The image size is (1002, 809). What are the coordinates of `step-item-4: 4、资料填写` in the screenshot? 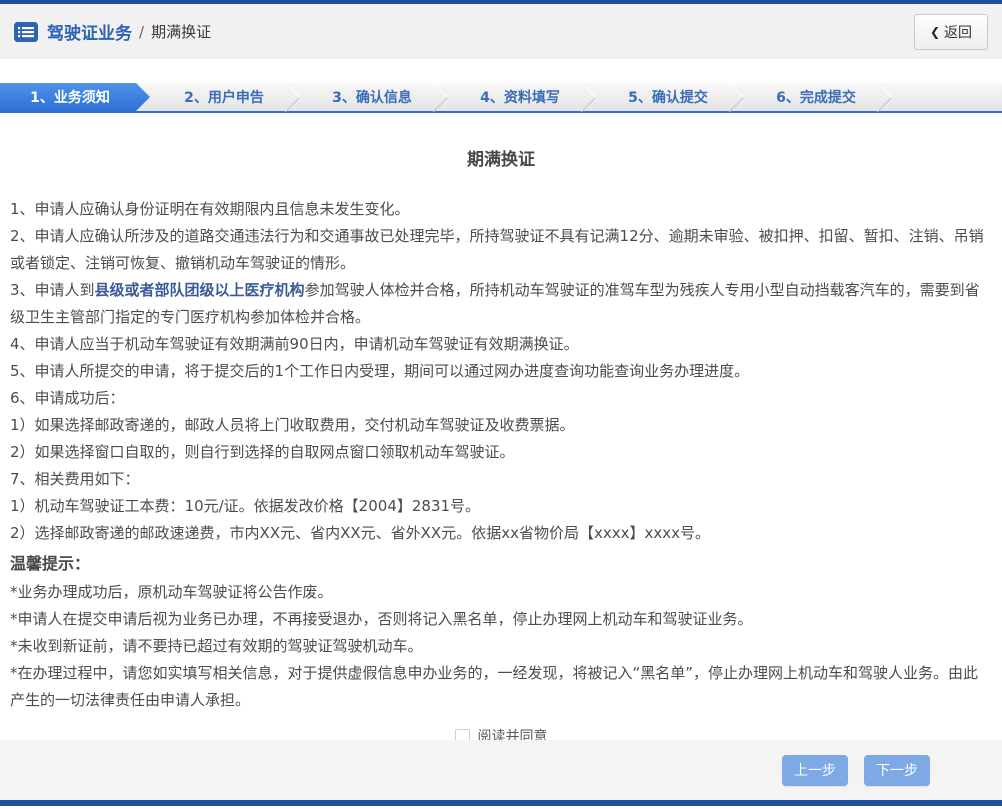 It's located at (520, 97).